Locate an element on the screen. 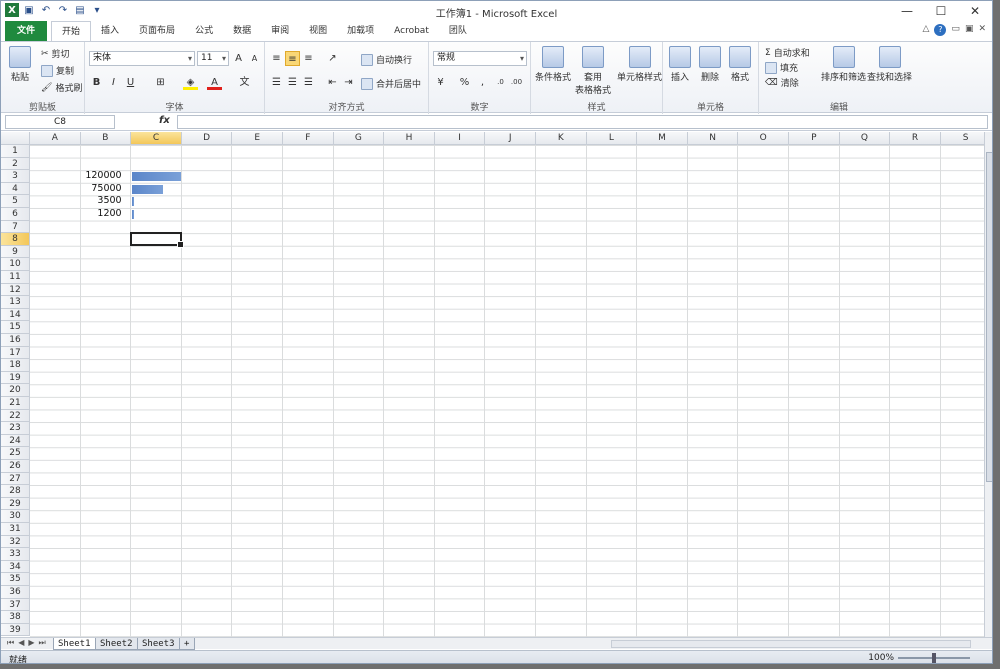  align-right-icon: ☰ is located at coordinates (308, 82).